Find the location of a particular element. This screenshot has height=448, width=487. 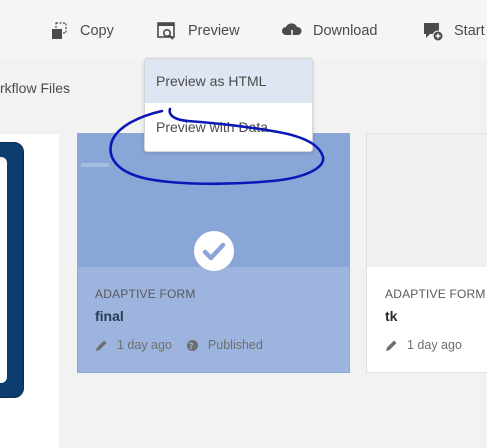

start-workflow-icon is located at coordinates (434, 32).